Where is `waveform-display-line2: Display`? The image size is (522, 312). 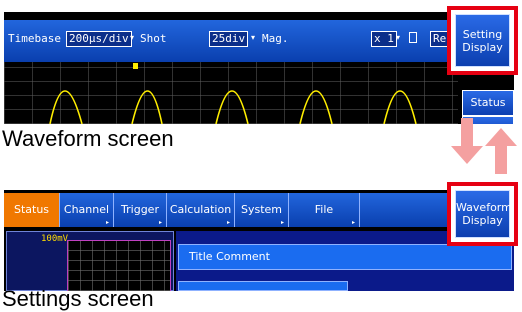
waveform-display-line2: Display is located at coordinates (482, 220).